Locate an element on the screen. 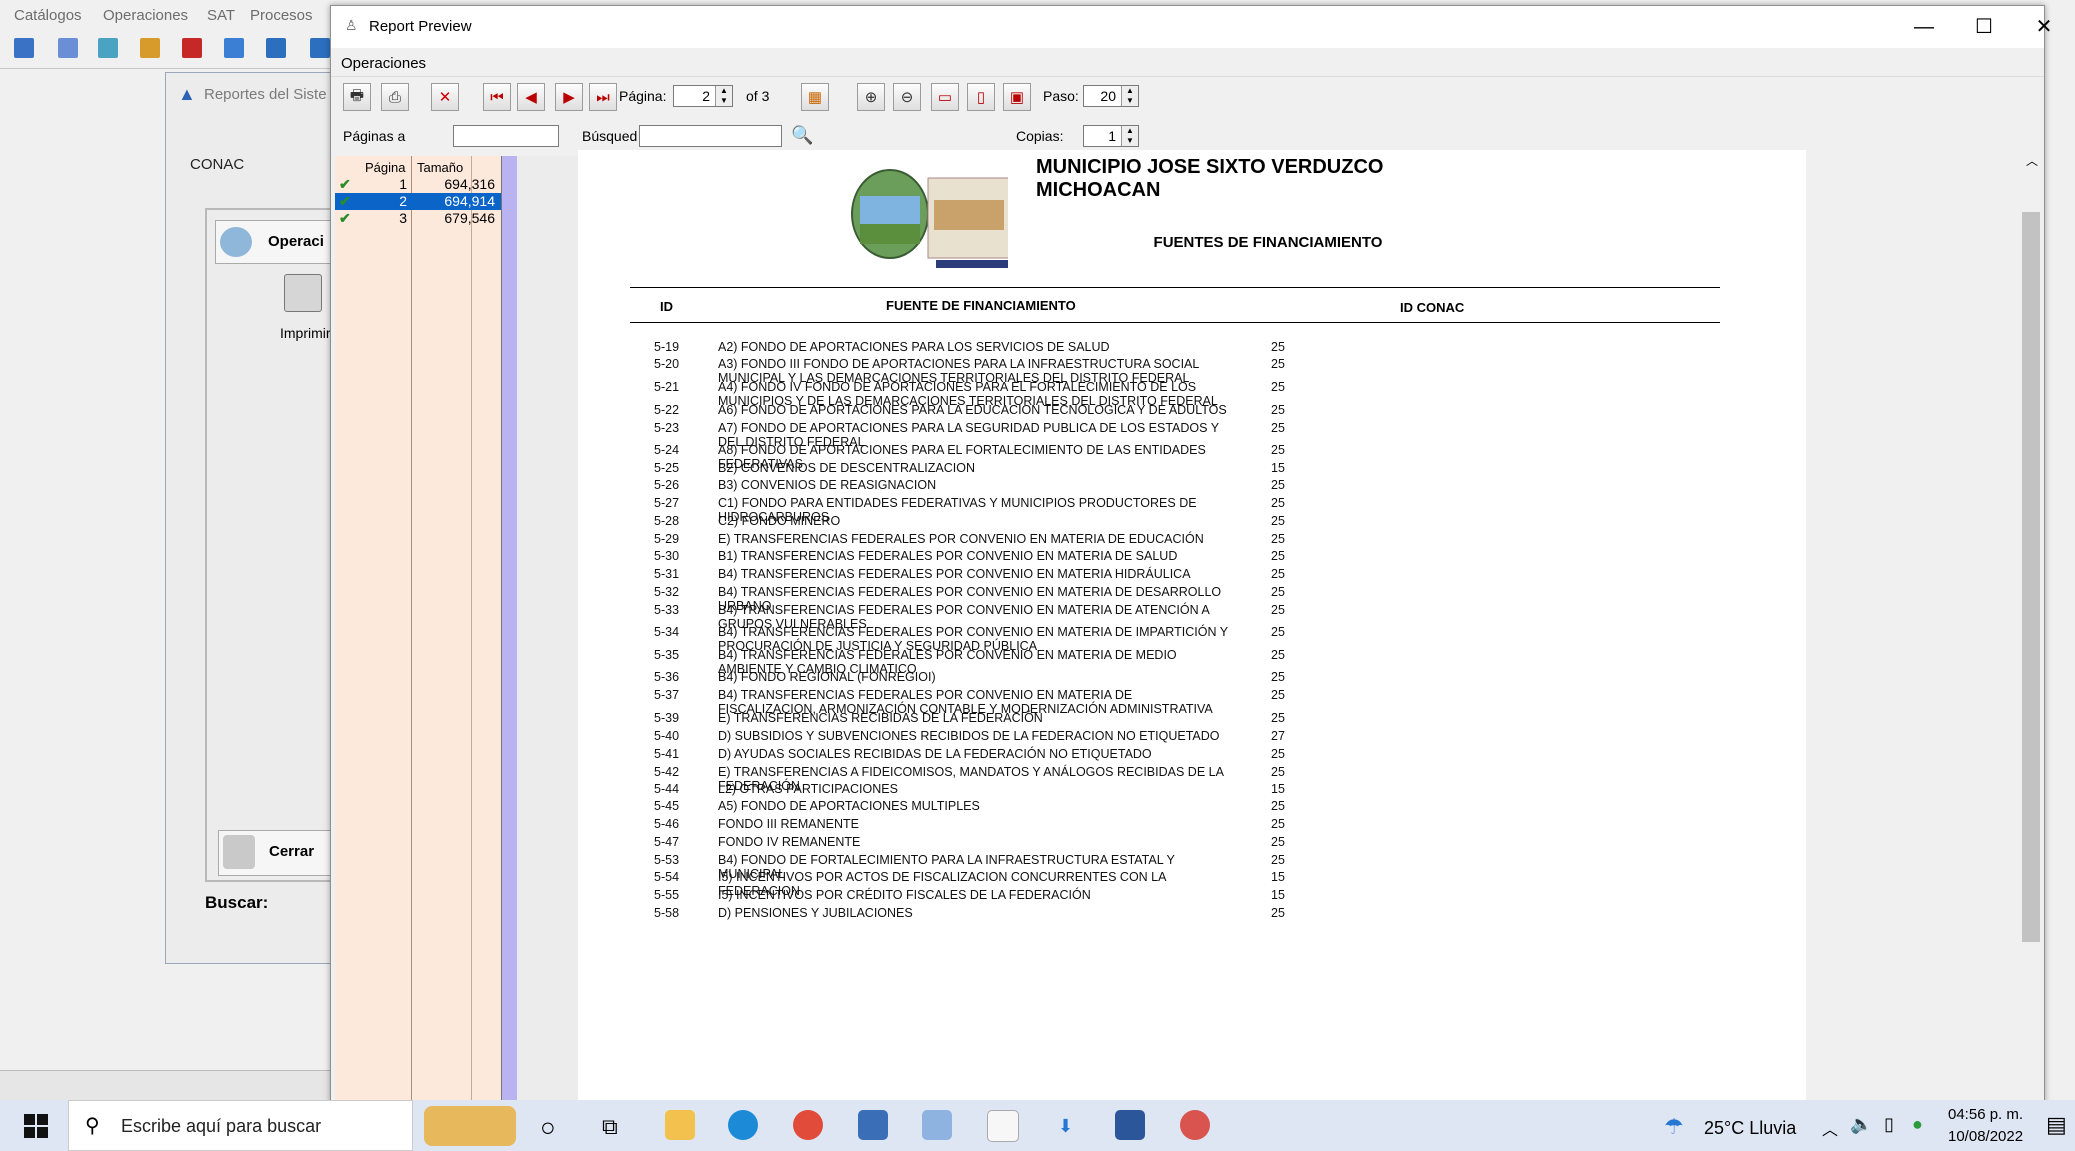  col-size: Tamaño is located at coordinates (440, 167).